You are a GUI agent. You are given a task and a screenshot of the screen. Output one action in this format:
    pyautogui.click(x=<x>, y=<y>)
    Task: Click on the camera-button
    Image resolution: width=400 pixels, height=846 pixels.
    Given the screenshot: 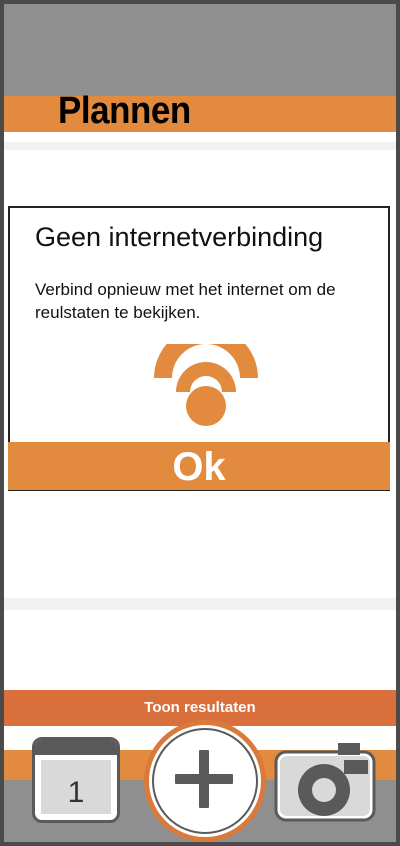 What is the action you would take?
    pyautogui.click(x=326, y=782)
    